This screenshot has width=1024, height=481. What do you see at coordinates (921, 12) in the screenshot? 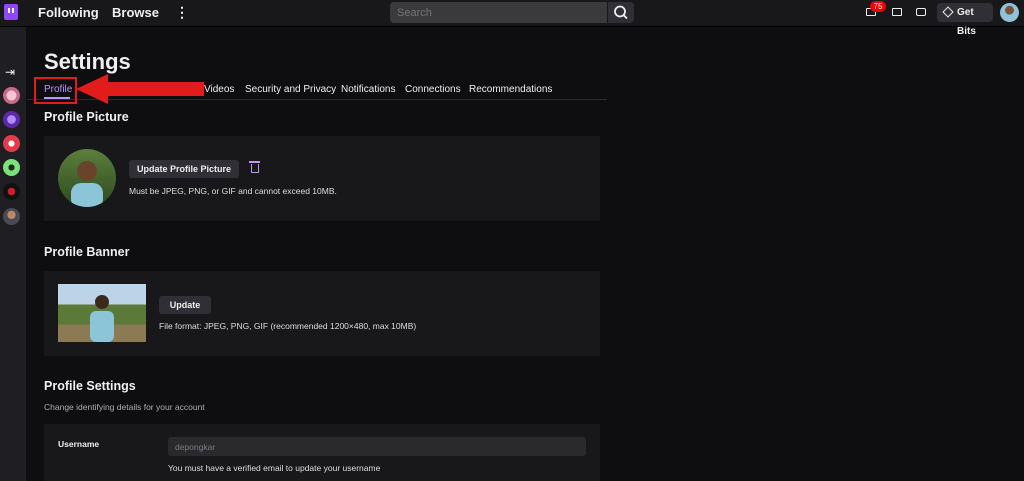
I see `whispers-icon` at bounding box center [921, 12].